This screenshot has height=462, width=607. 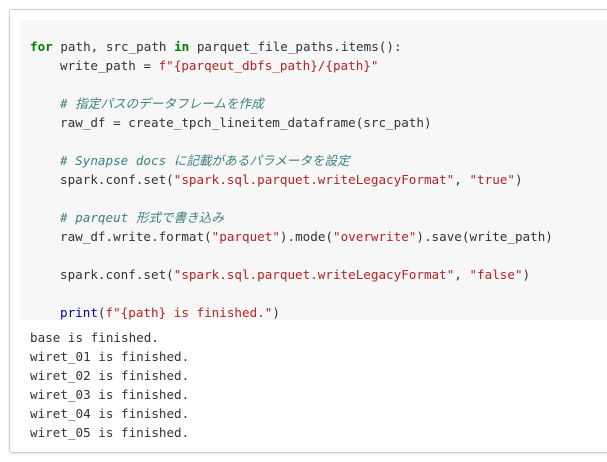 What do you see at coordinates (110, 413) in the screenshot?
I see `output-line: wiret_04 is finished.` at bounding box center [110, 413].